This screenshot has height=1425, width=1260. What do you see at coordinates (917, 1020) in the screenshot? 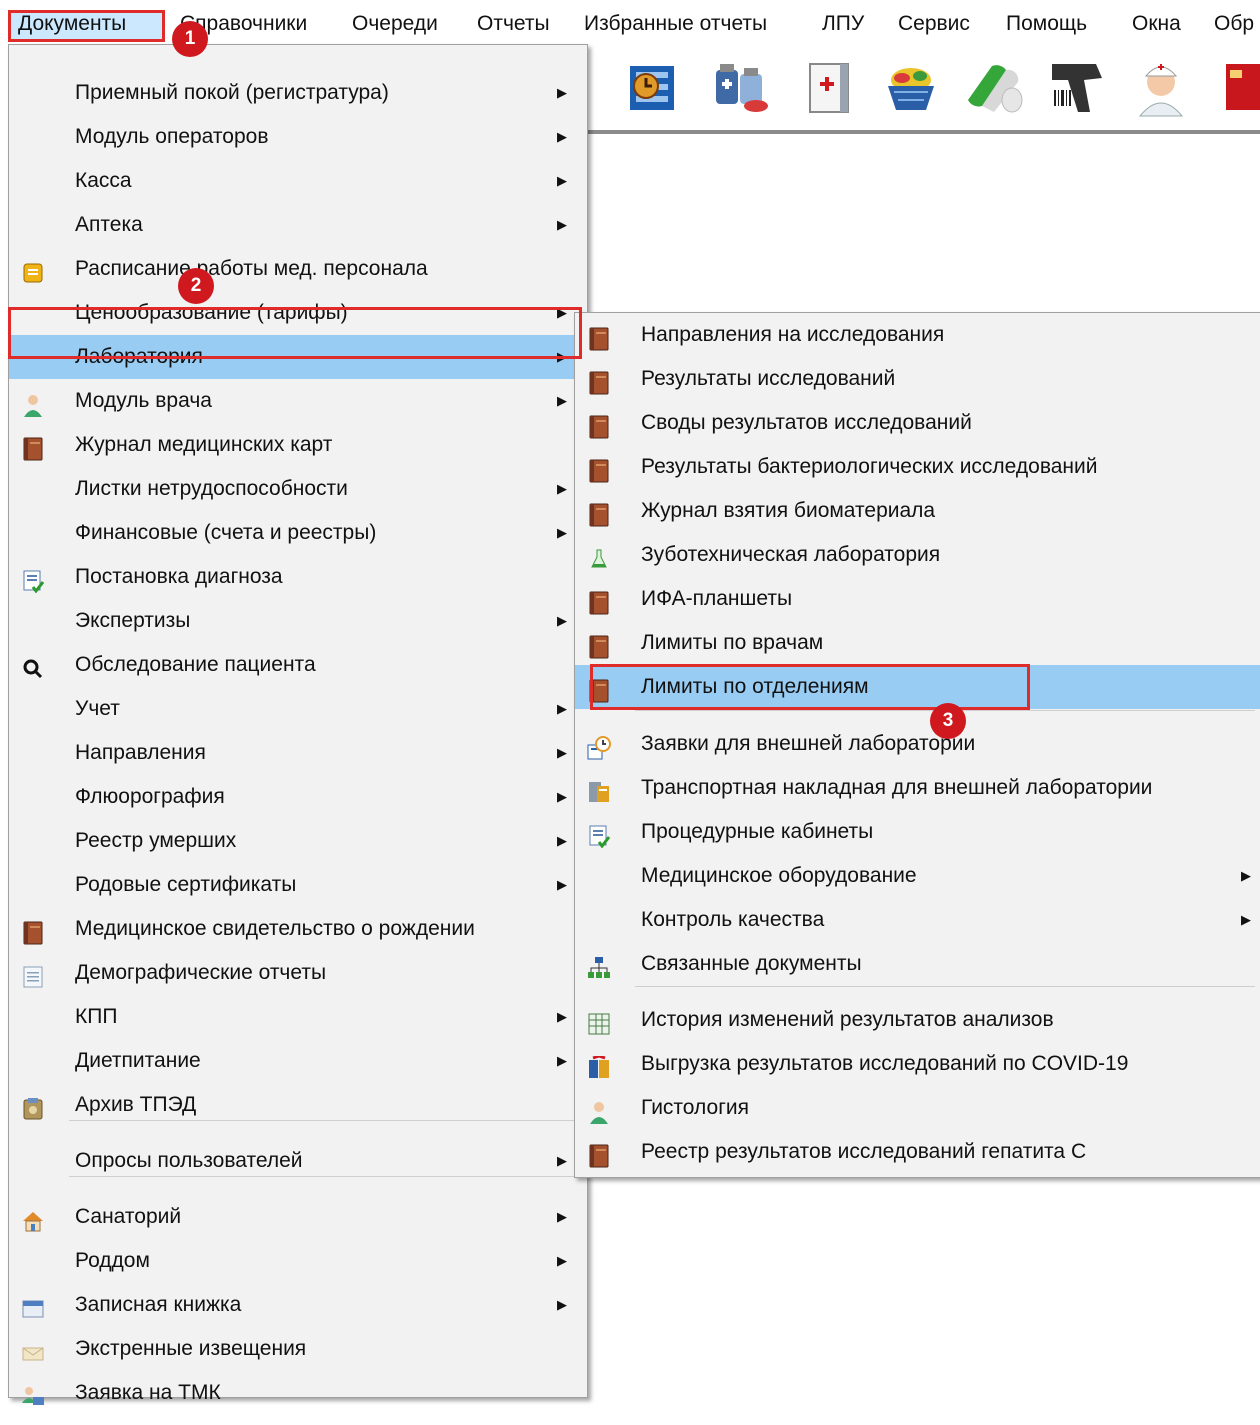
I see `sub_menu-item: История изменений результатов анализов` at bounding box center [917, 1020].